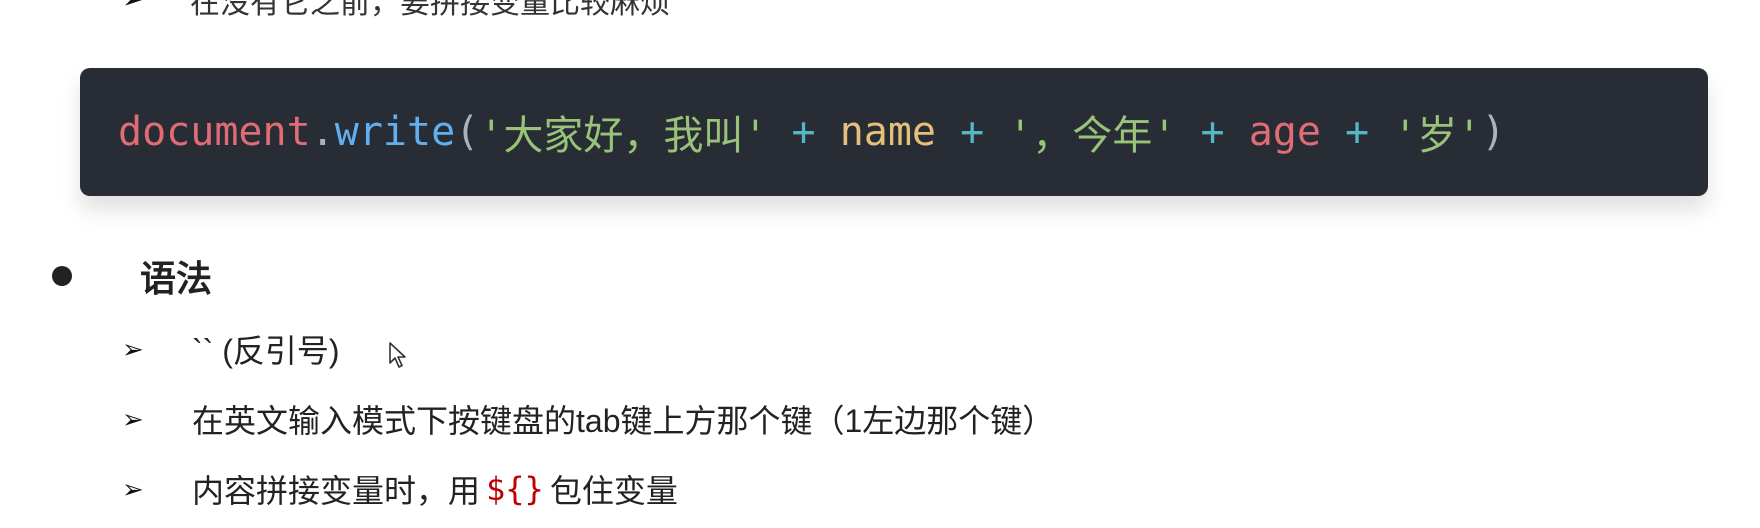  What do you see at coordinates (133, 7) in the screenshot?
I see `top-arrow-icon: ➢` at bounding box center [133, 7].